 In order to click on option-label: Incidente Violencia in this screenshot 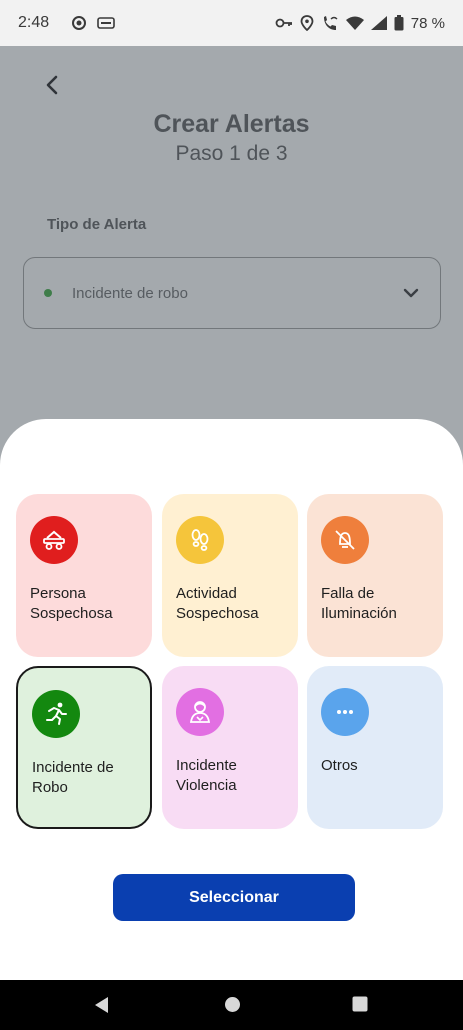, I will do `click(206, 775)`.